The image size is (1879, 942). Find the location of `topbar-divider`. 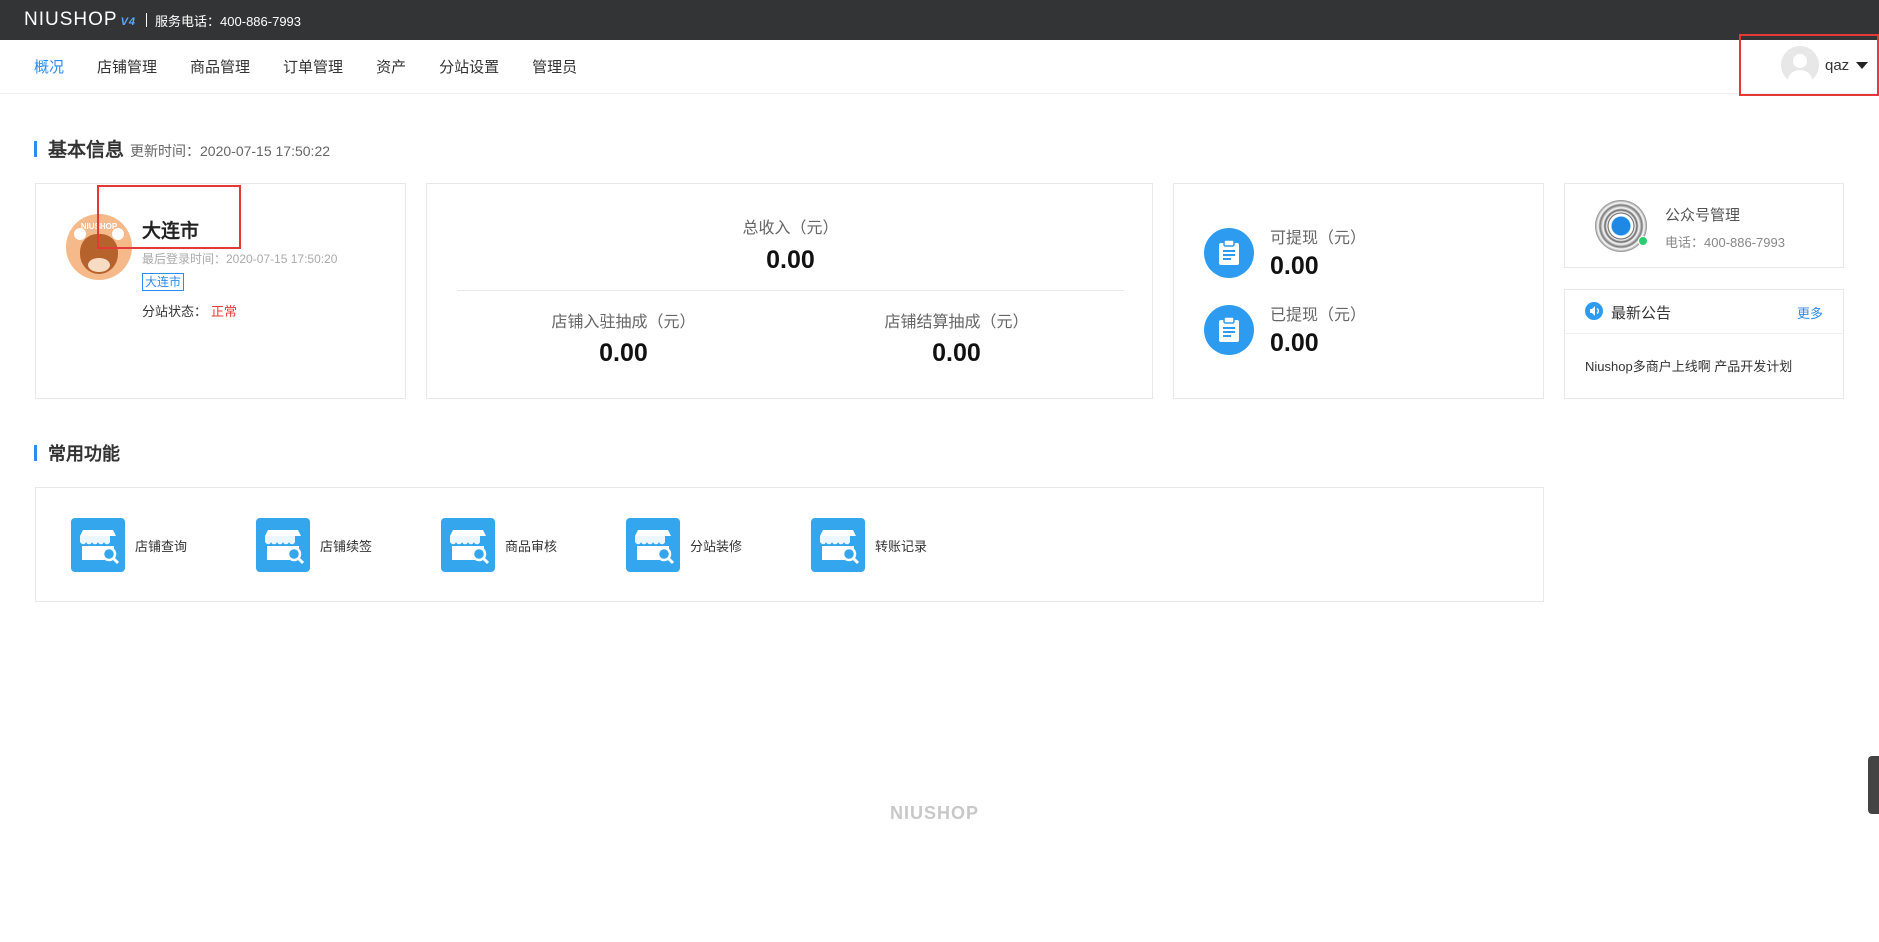

topbar-divider is located at coordinates (147, 20).